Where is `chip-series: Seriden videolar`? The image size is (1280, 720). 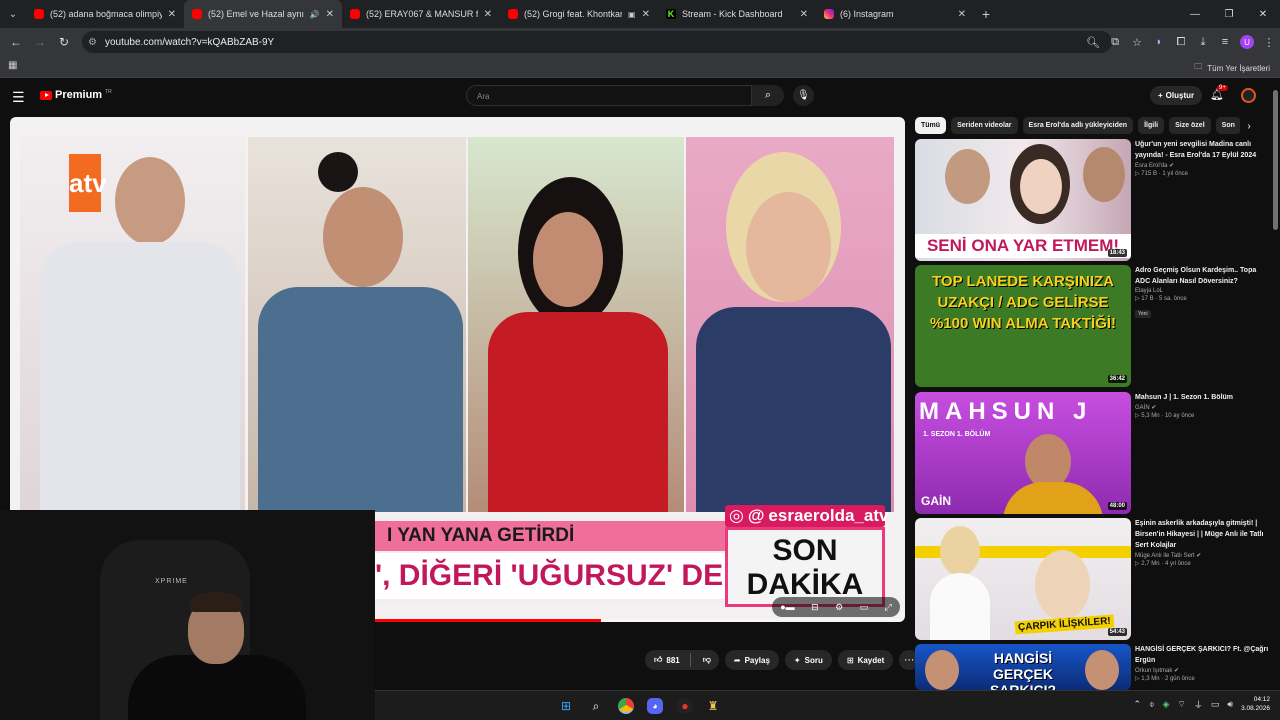 chip-series: Seriden videolar is located at coordinates (984, 125).